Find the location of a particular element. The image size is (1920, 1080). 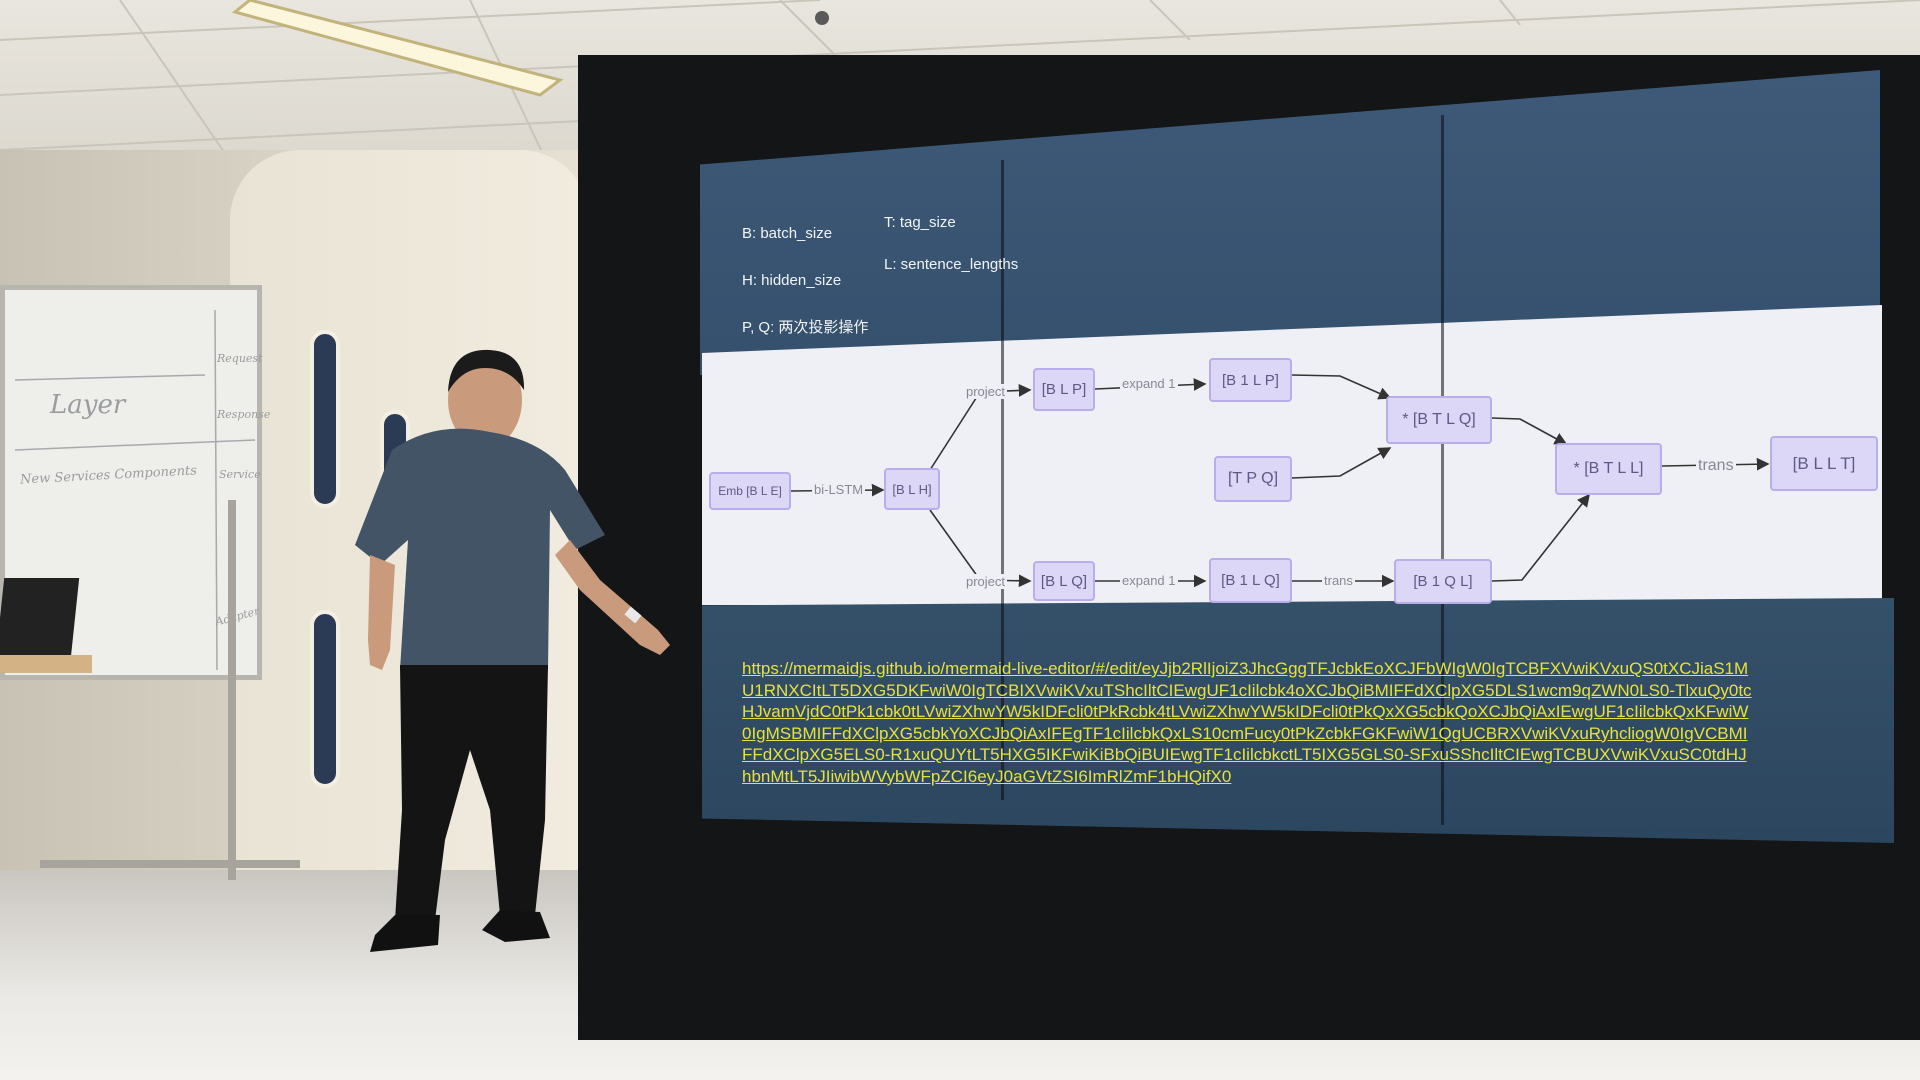

whiteboard-note: Request is located at coordinates (240, 358).